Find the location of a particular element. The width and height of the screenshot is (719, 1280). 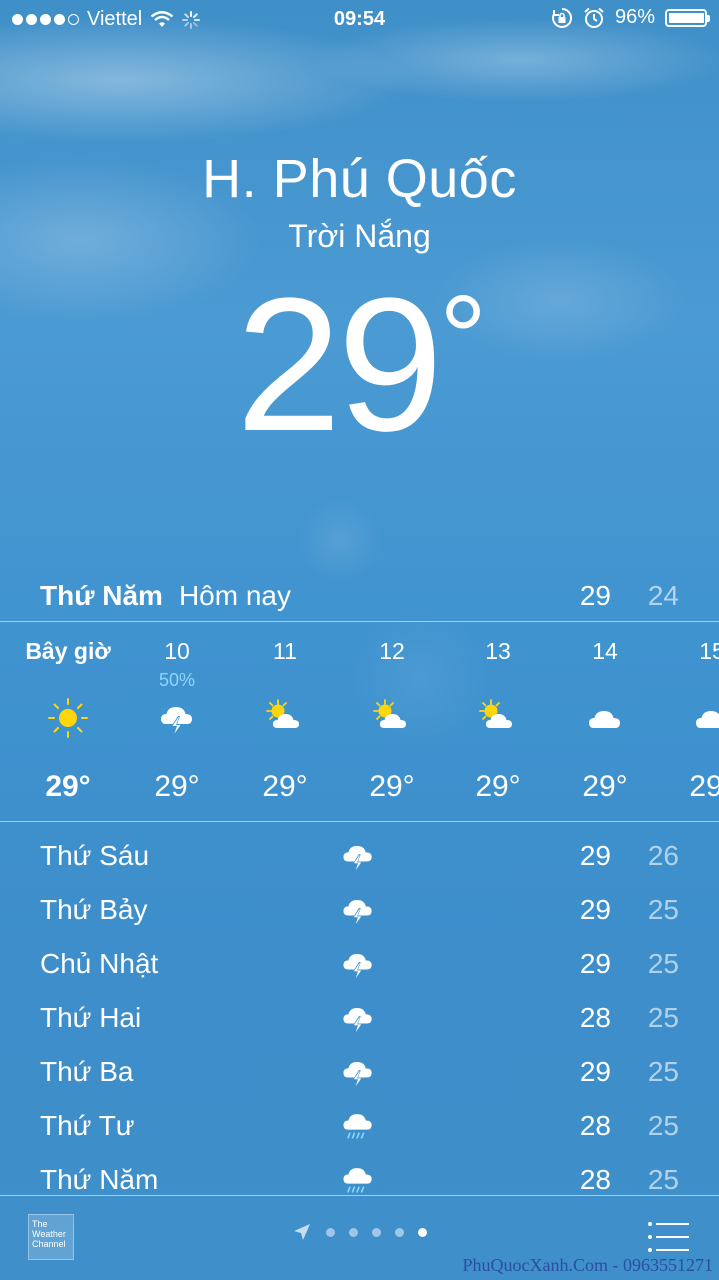

hourly-time: 13 is located at coordinates (498, 651).